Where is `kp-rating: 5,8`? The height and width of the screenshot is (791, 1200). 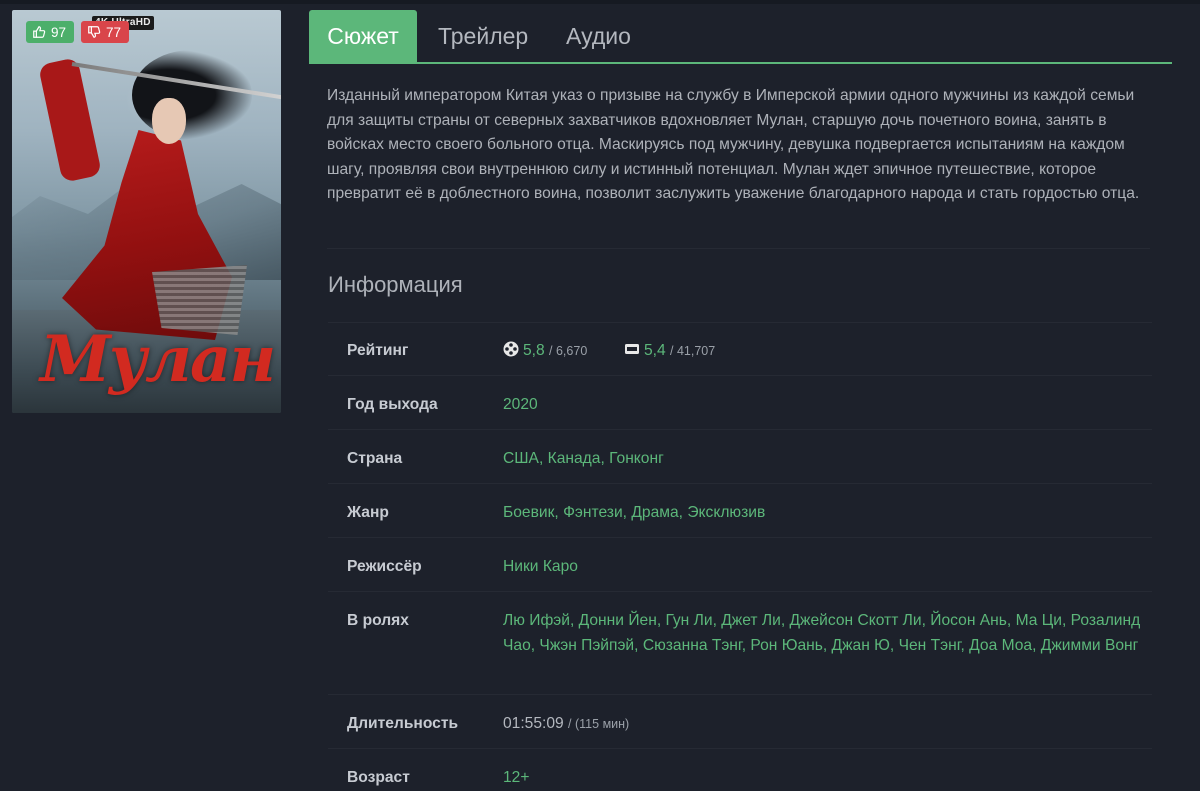
kp-rating: 5,8 is located at coordinates (534, 350).